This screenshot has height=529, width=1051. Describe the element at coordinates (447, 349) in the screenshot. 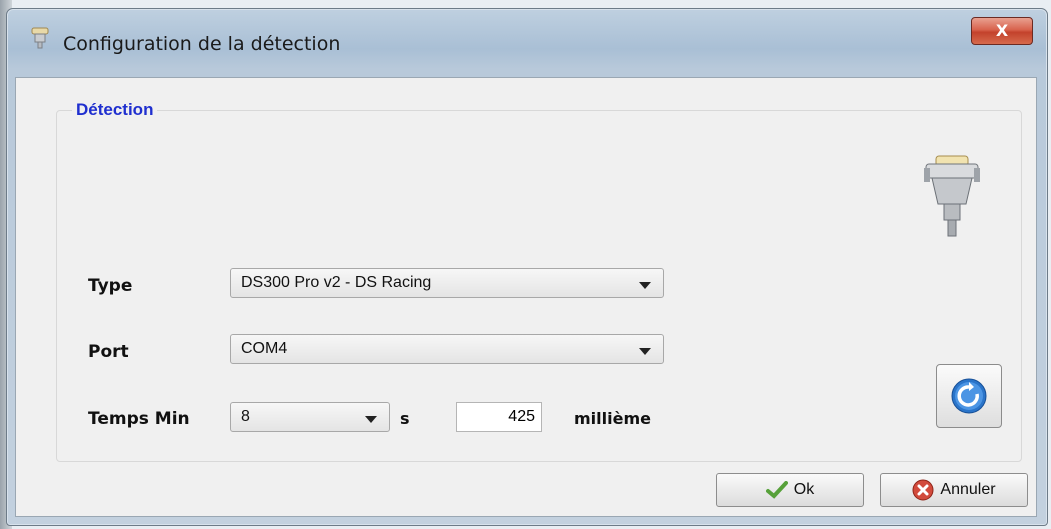

I see `port-dropdown: COM4` at that location.